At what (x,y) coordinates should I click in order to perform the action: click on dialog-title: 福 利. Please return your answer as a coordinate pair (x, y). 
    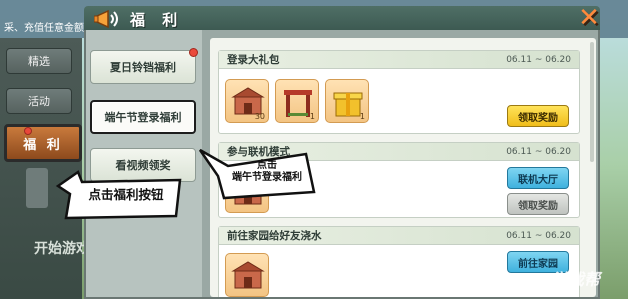
    Looking at the image, I should click on (157, 19).